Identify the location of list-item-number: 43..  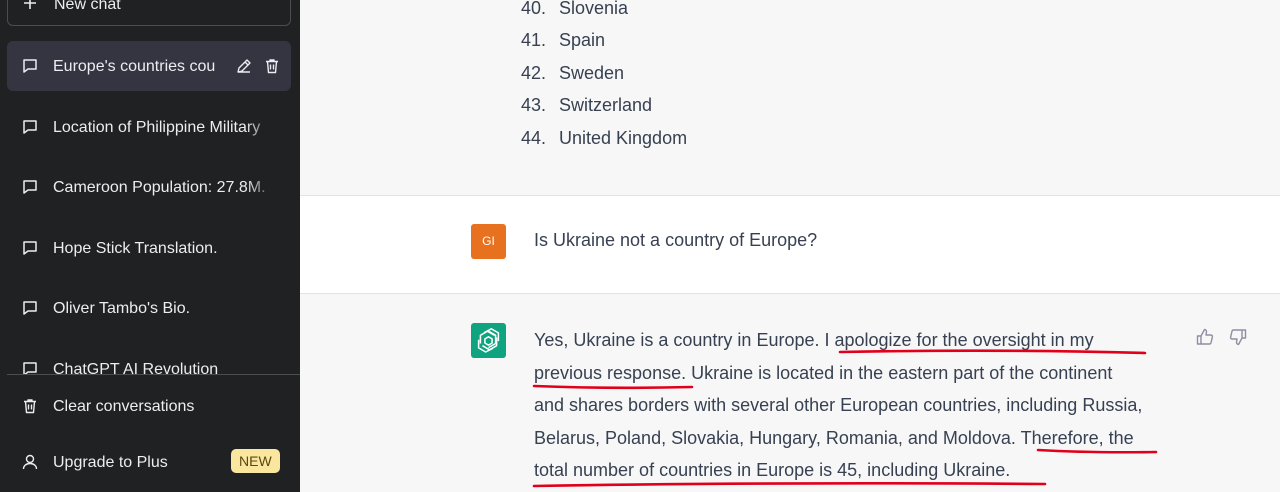
(533, 105).